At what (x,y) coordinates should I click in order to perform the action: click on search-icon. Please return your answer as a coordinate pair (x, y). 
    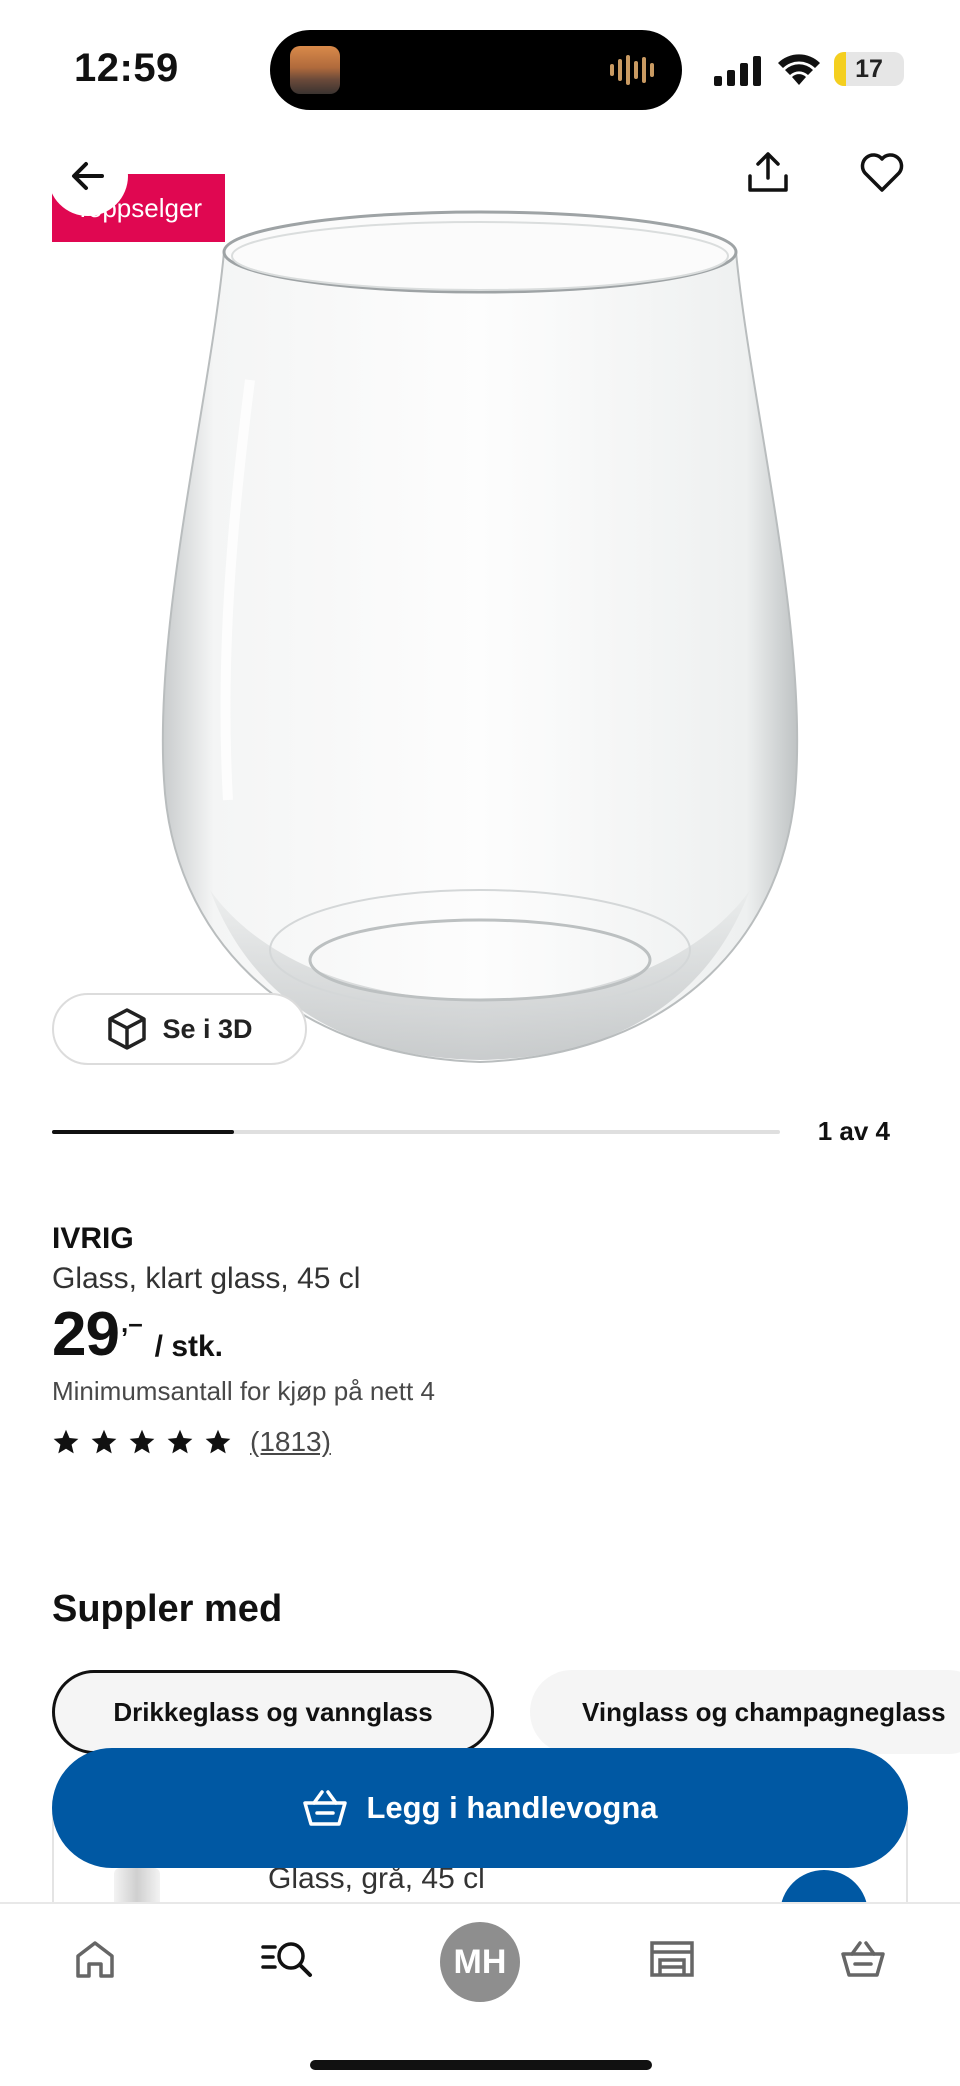
    Looking at the image, I should click on (286, 1959).